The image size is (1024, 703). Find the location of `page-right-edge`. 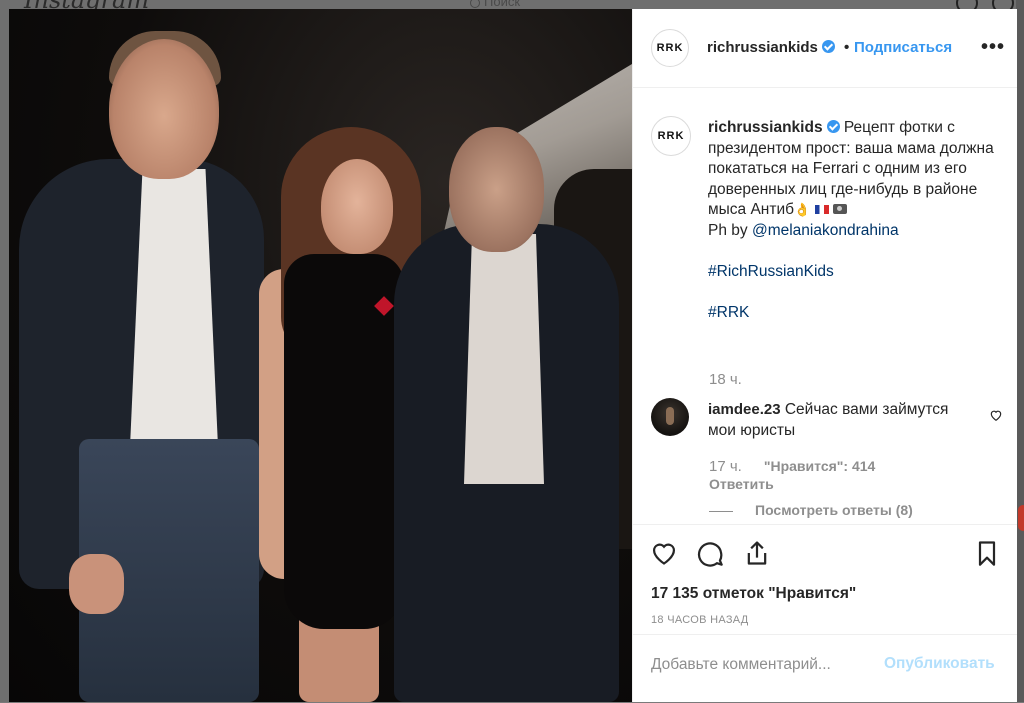

page-right-edge is located at coordinates (1020, 351).